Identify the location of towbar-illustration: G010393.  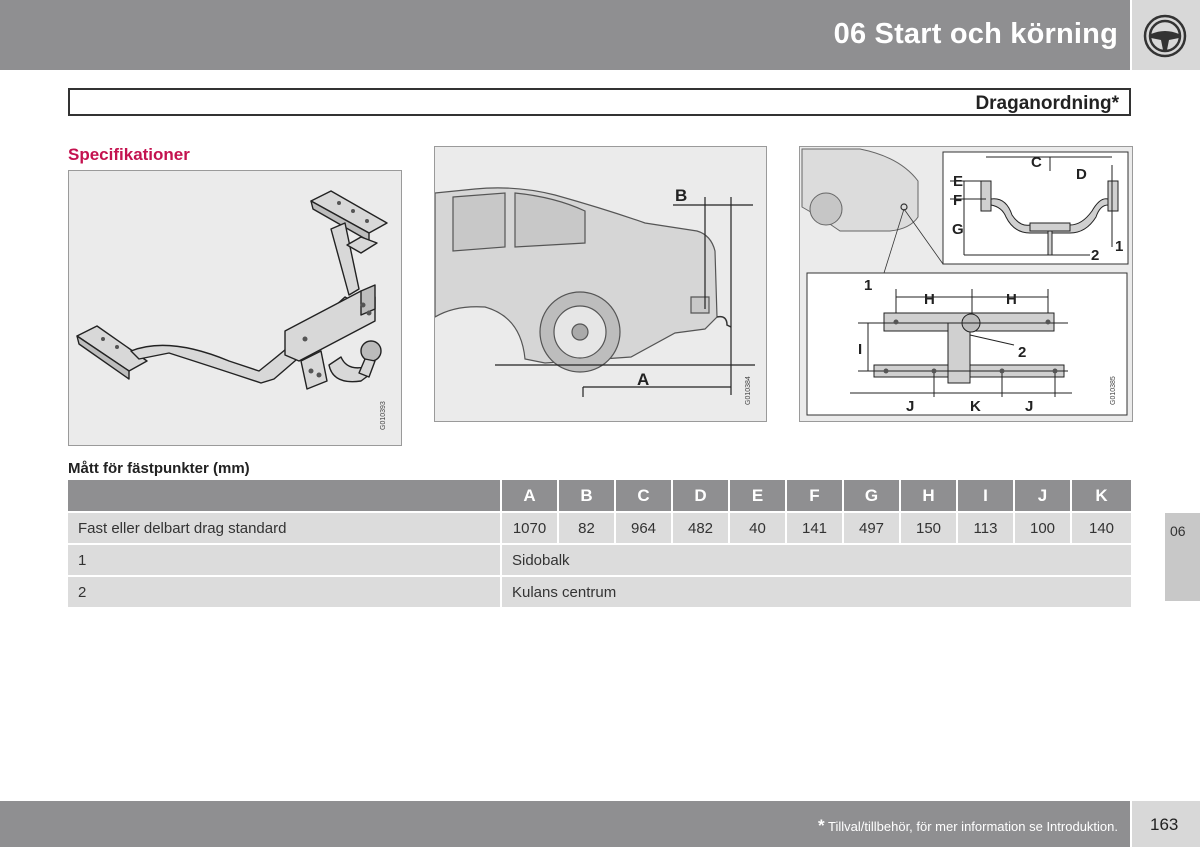
(235, 308).